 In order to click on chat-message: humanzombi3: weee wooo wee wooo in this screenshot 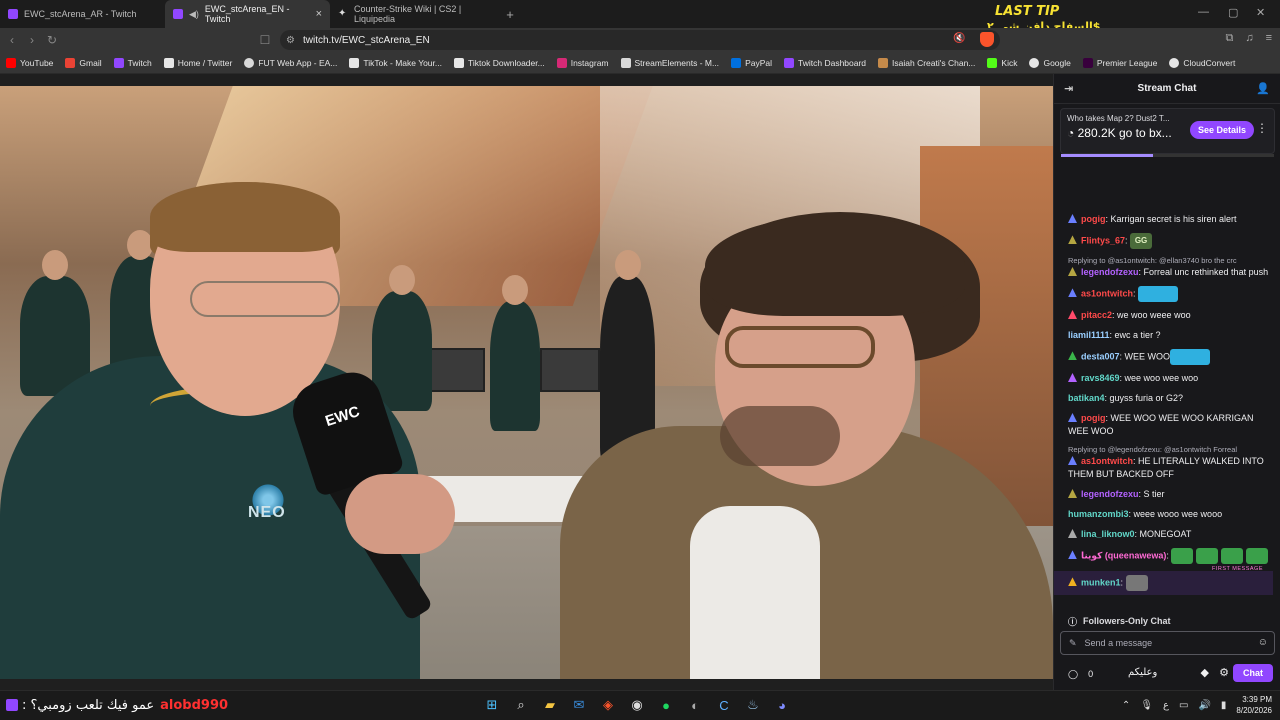, I will do `click(1170, 514)`.